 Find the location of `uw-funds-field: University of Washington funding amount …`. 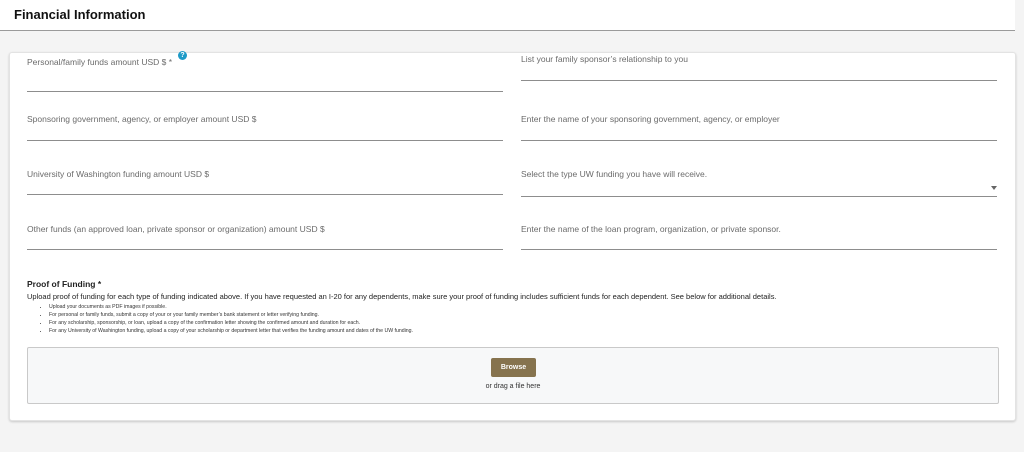

uw-funds-field: University of Washington funding amount … is located at coordinates (265, 182).